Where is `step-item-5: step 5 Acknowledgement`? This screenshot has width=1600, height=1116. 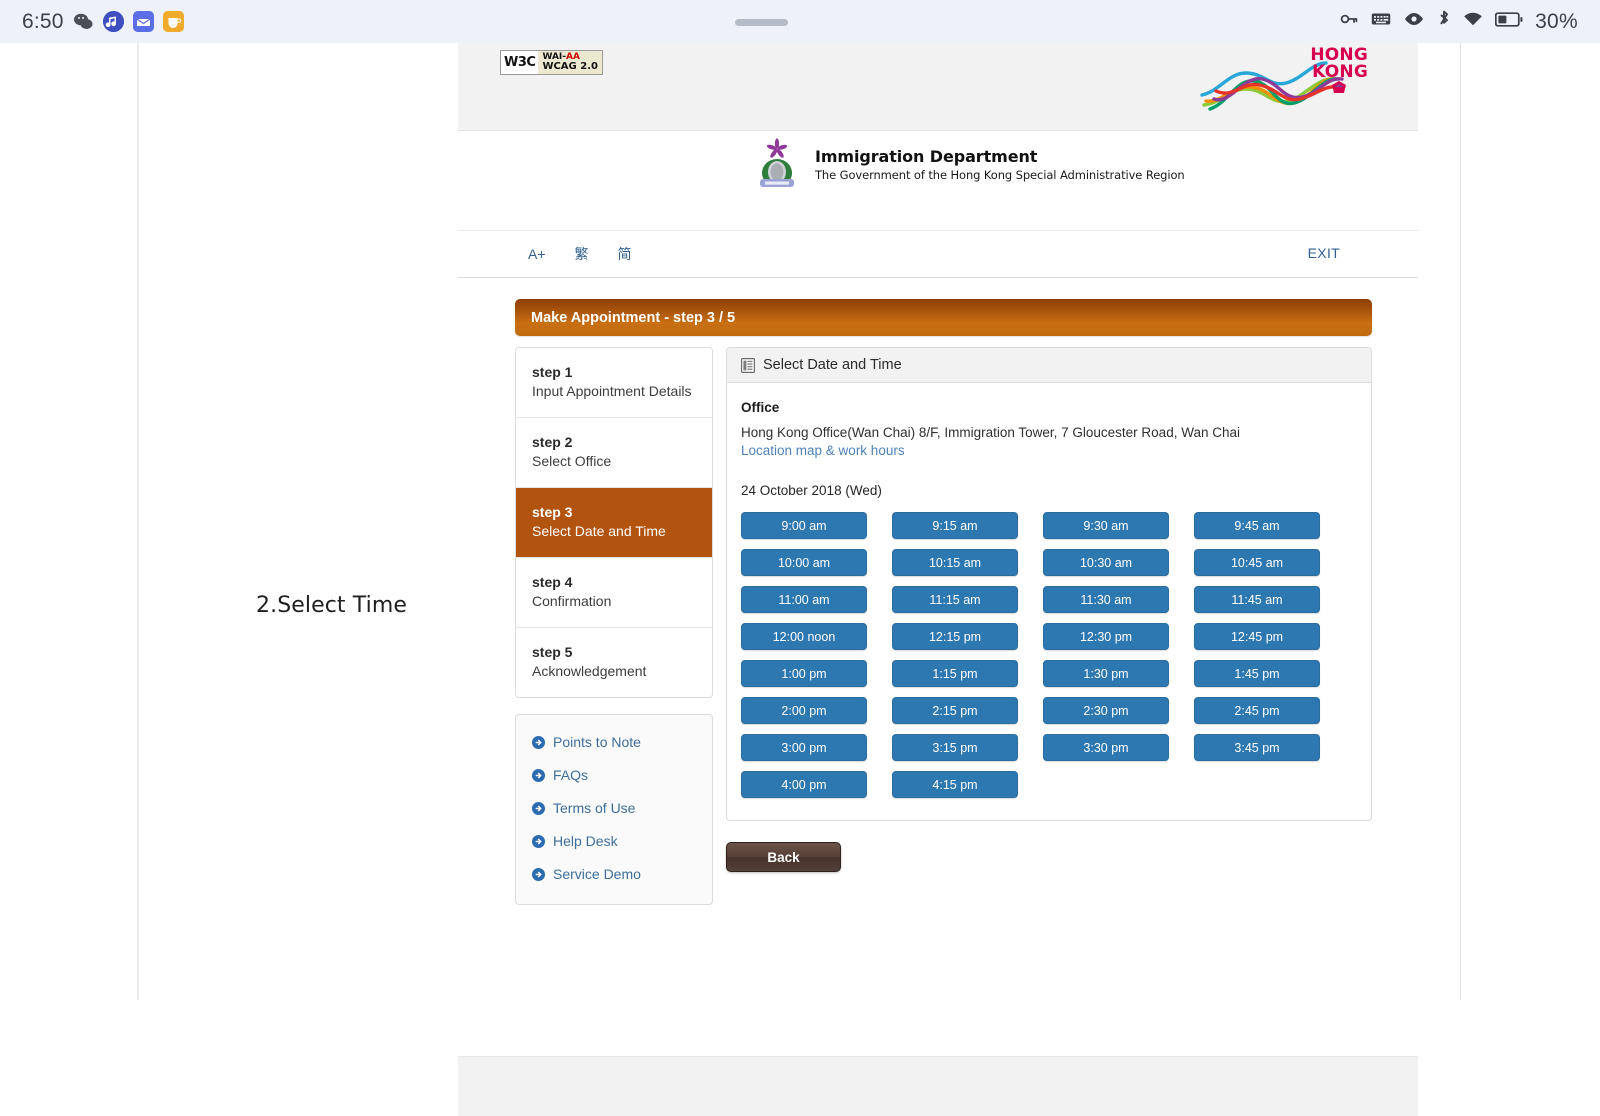
step-item-5: step 5 Acknowledgement is located at coordinates (614, 662).